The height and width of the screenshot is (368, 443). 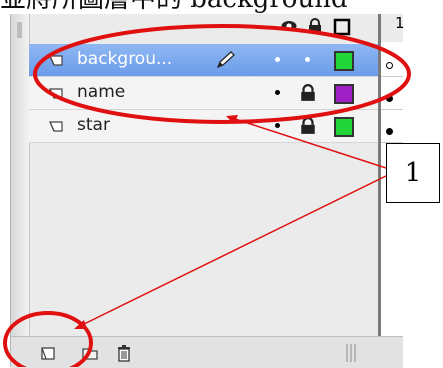 What do you see at coordinates (413, 173) in the screenshot?
I see `callout-label: 1` at bounding box center [413, 173].